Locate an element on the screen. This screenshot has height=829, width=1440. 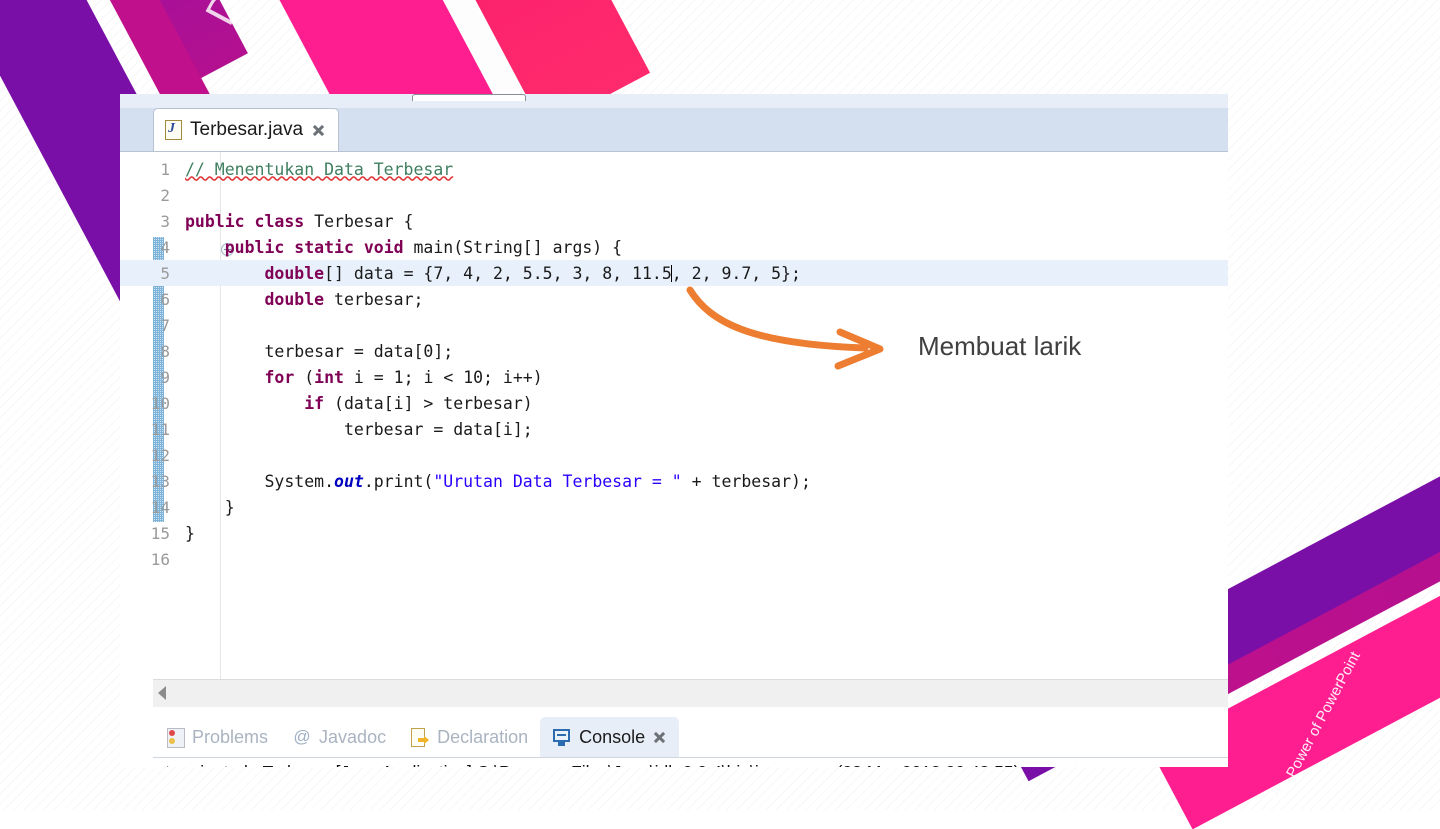
javadoc-icon: @ is located at coordinates (302, 736).